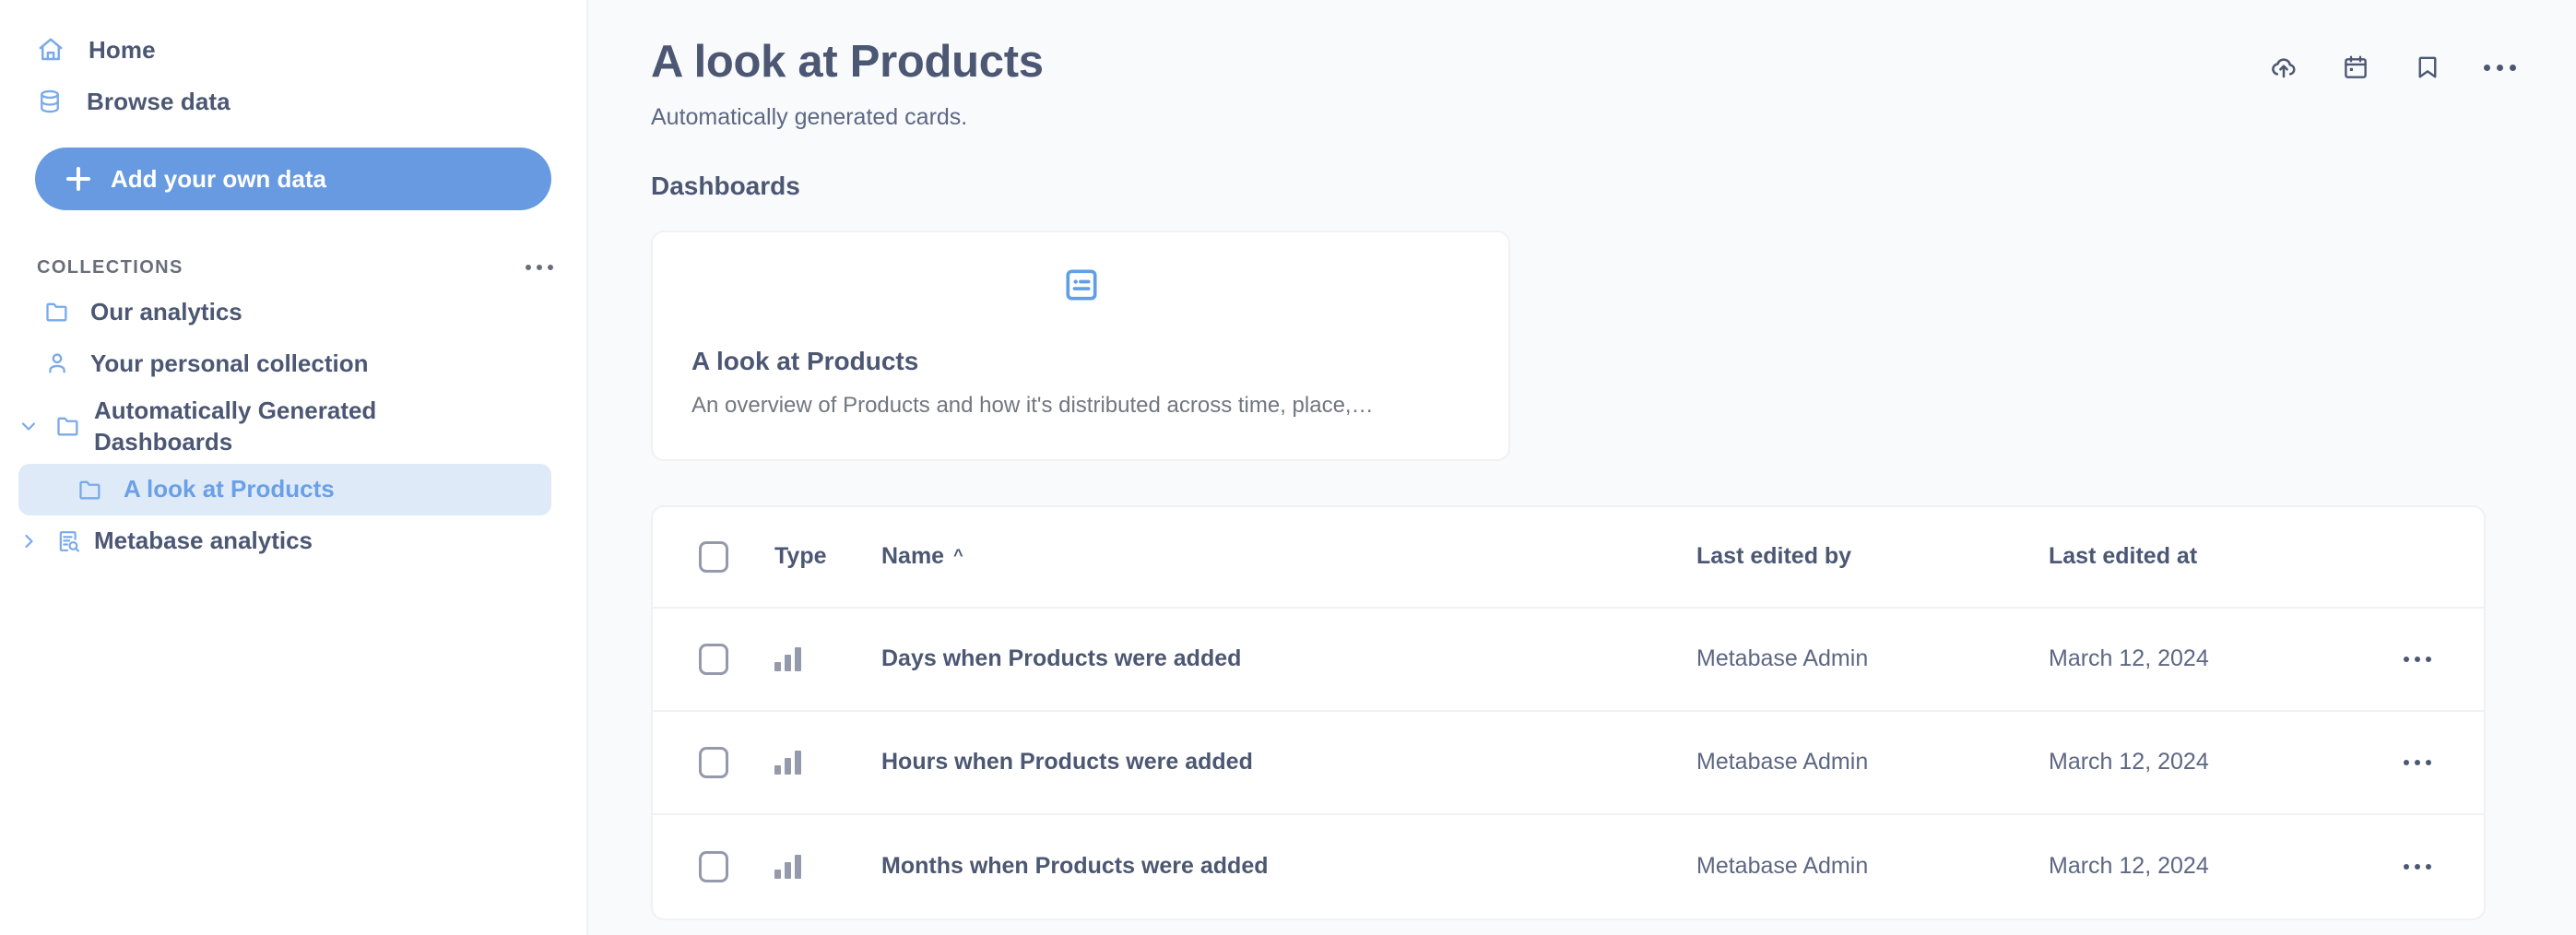 This screenshot has width=2576, height=935. I want to click on row-name-link: Days when Products were added, so click(1061, 658).